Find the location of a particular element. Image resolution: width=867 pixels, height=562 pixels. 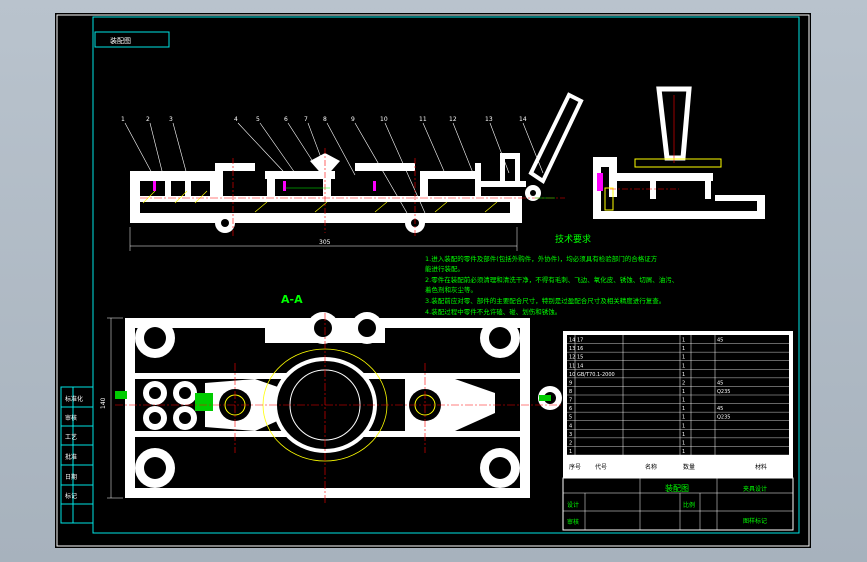

strip-label: 日期 is located at coordinates (71, 477).